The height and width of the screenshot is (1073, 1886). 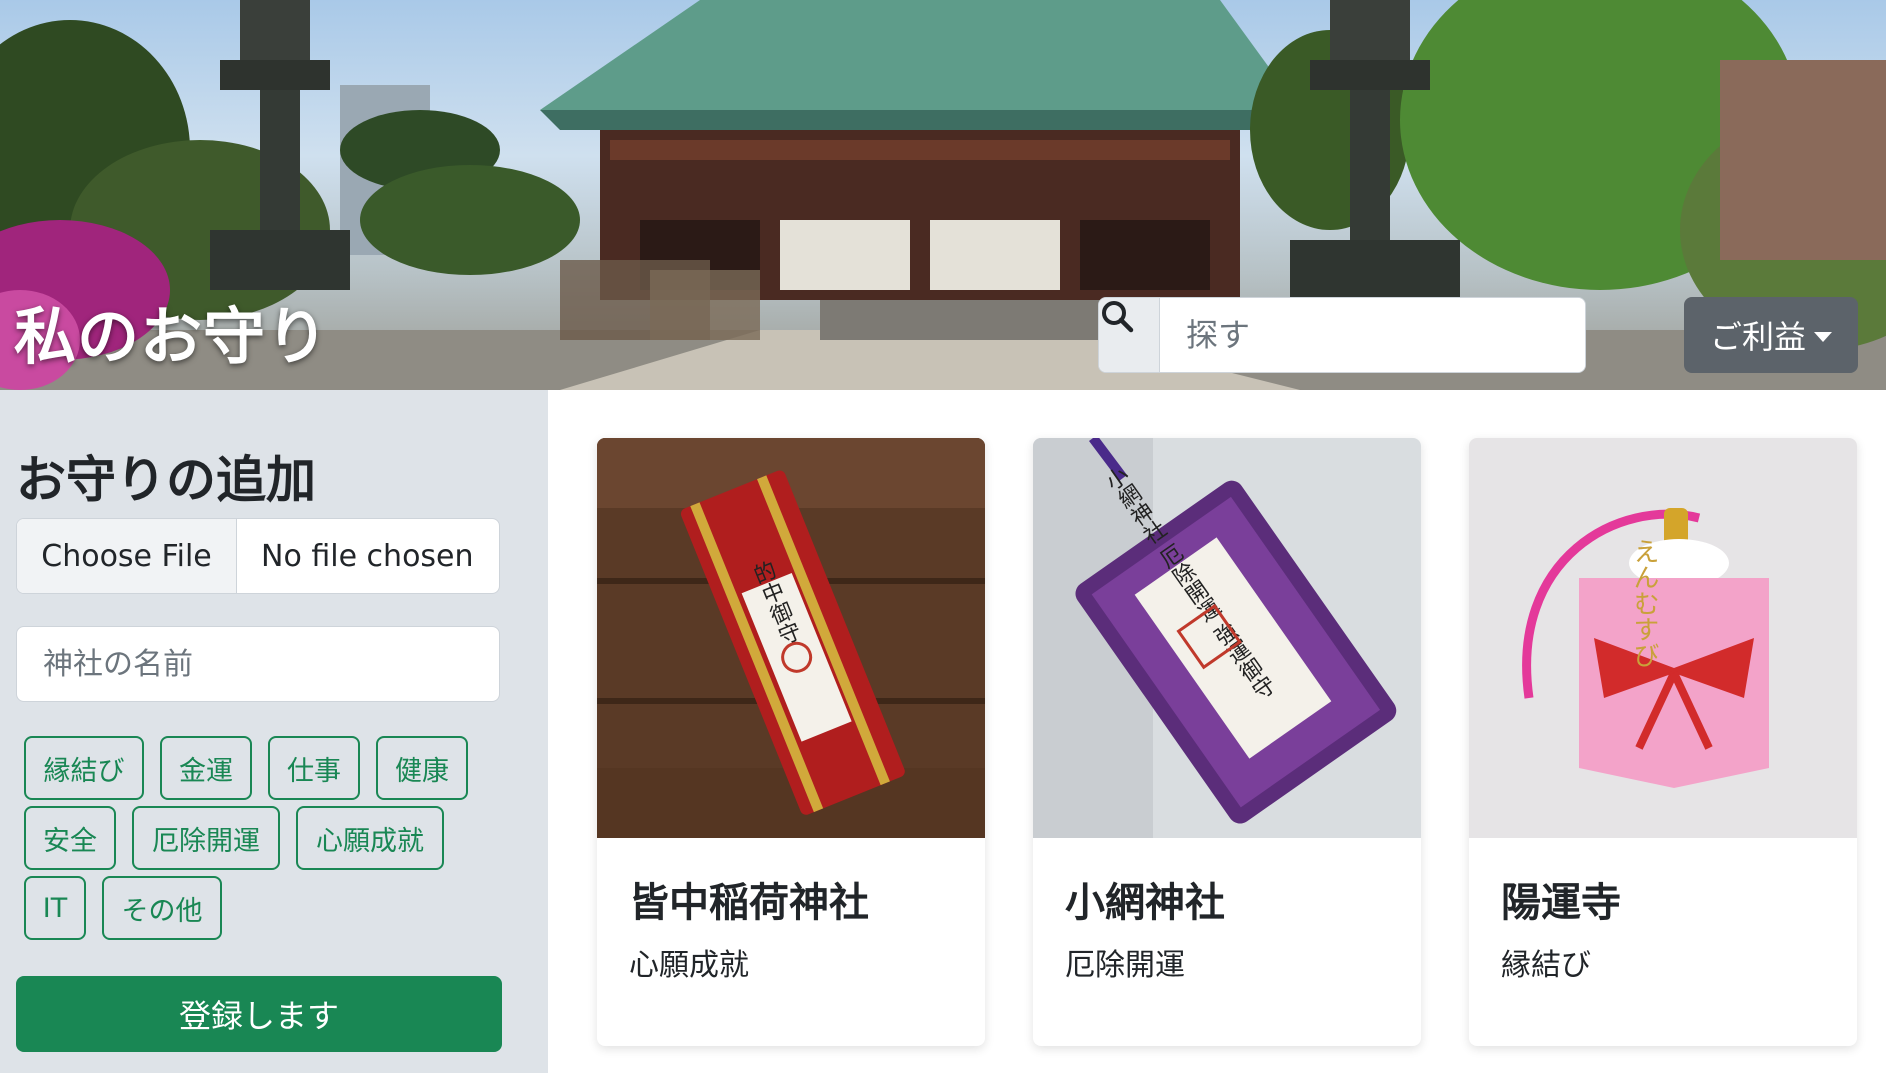 What do you see at coordinates (1823, 337) in the screenshot?
I see `caret-down-icon` at bounding box center [1823, 337].